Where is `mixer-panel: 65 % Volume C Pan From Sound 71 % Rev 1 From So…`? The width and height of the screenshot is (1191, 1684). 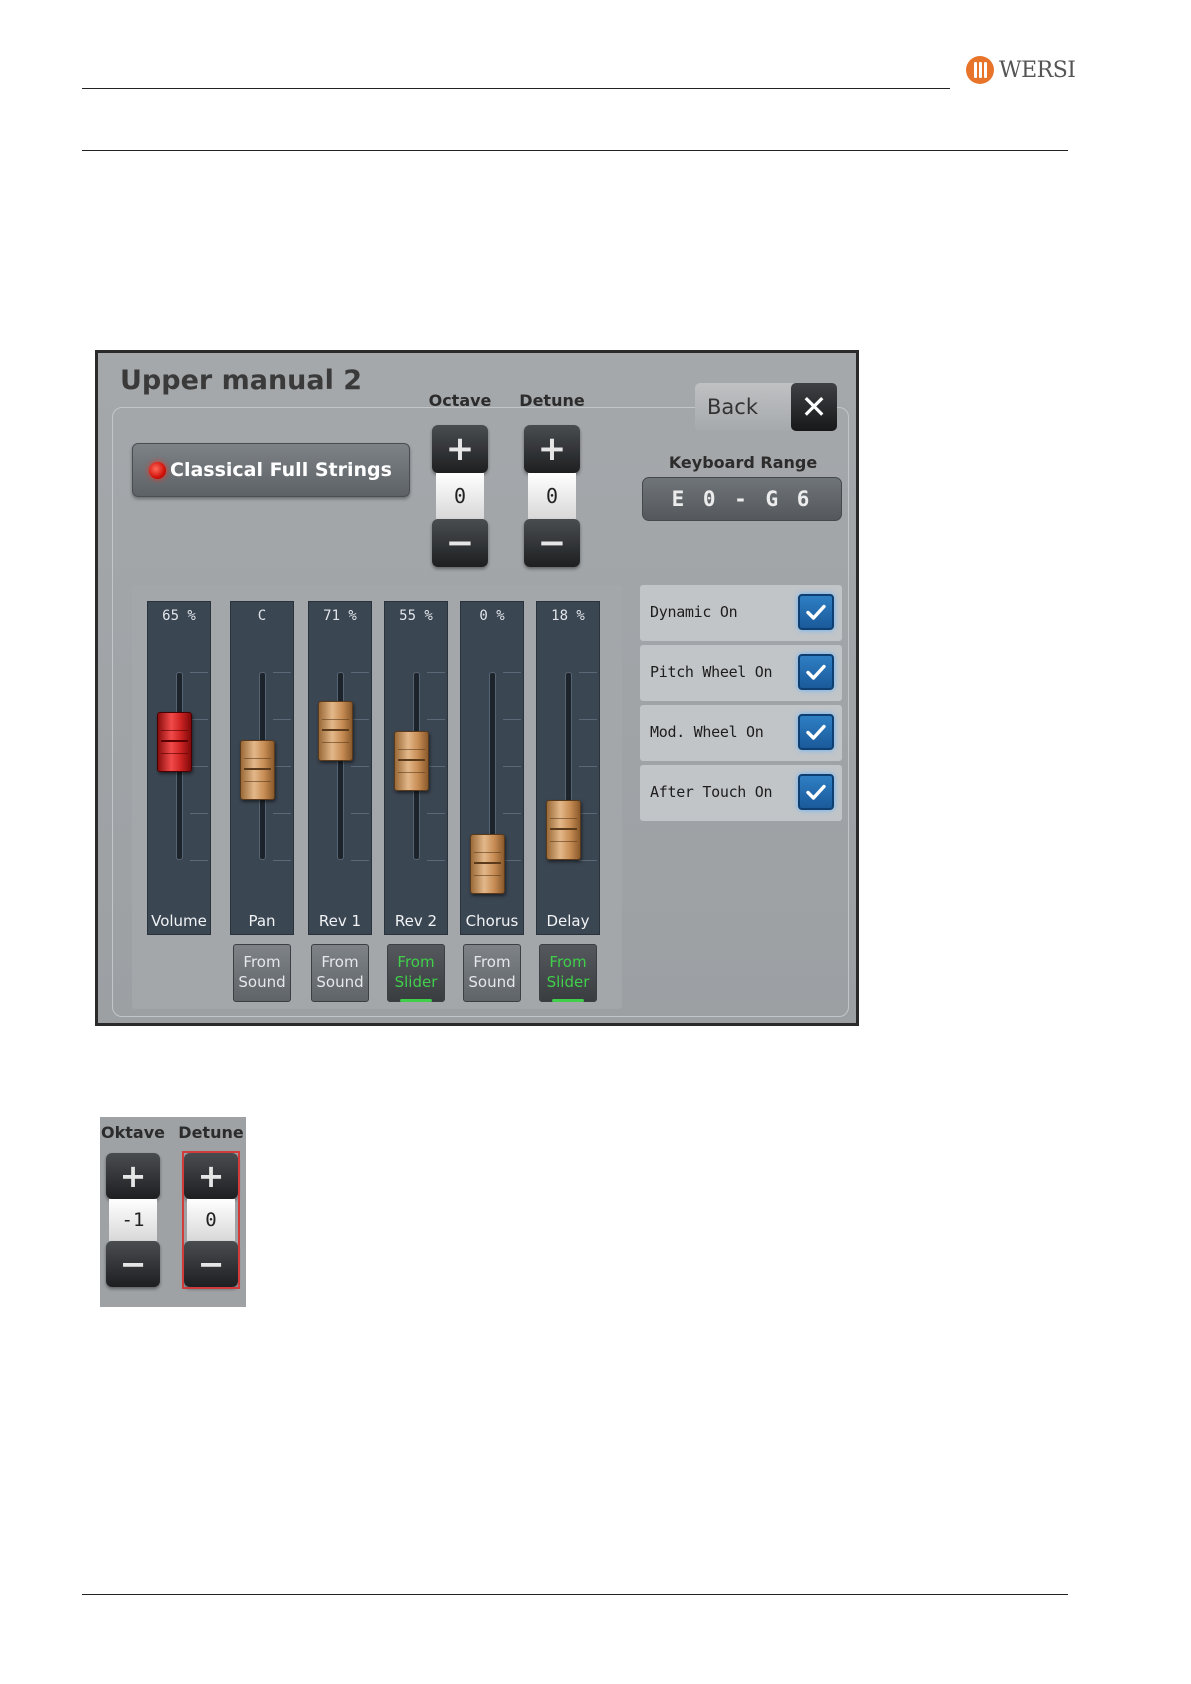 mixer-panel: 65 % Volume C Pan From Sound 71 % Rev 1 From So… is located at coordinates (377, 797).